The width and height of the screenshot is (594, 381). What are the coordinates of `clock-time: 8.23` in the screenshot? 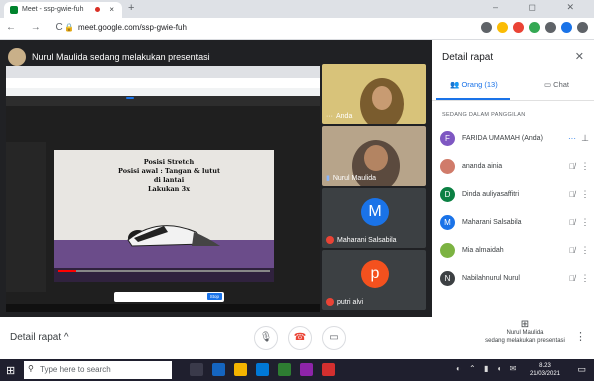 It's located at (545, 366).